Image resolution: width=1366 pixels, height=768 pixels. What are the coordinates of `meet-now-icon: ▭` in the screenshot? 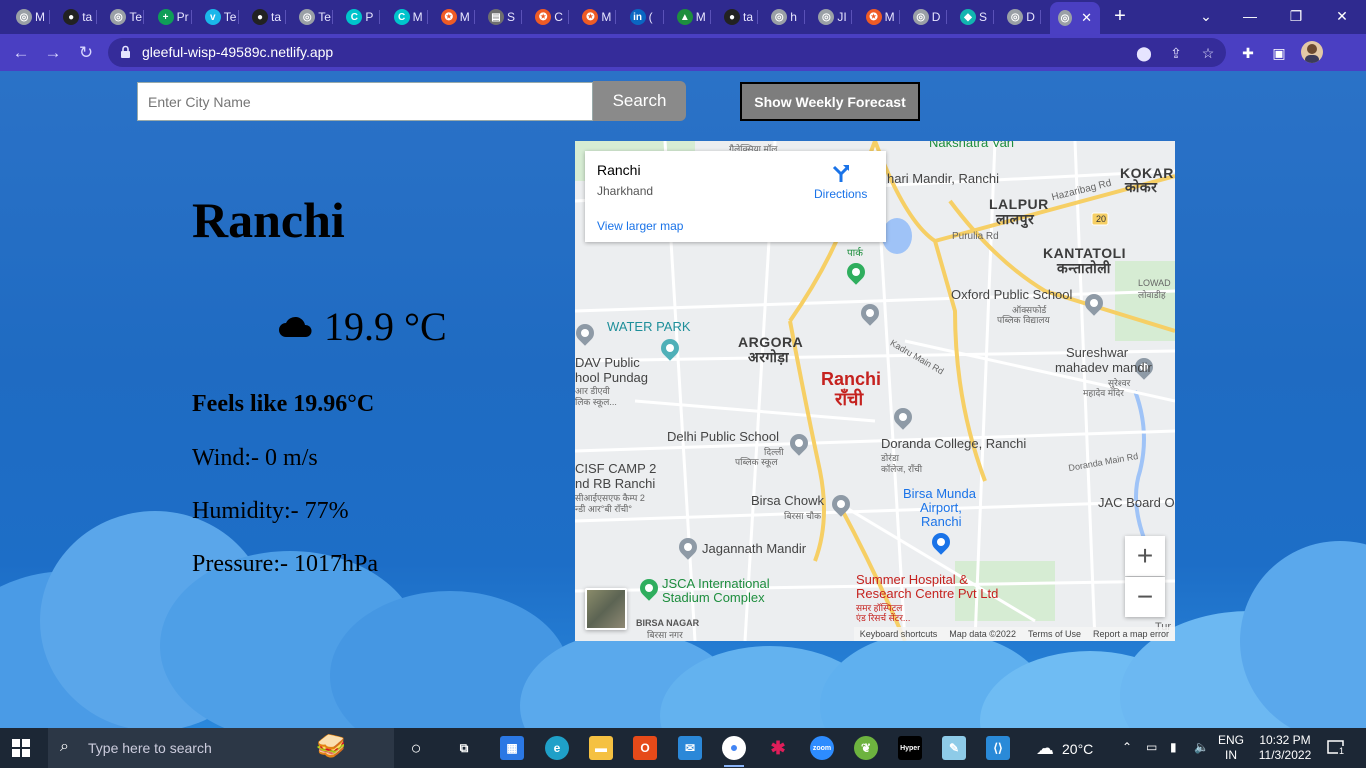 It's located at (1151, 747).